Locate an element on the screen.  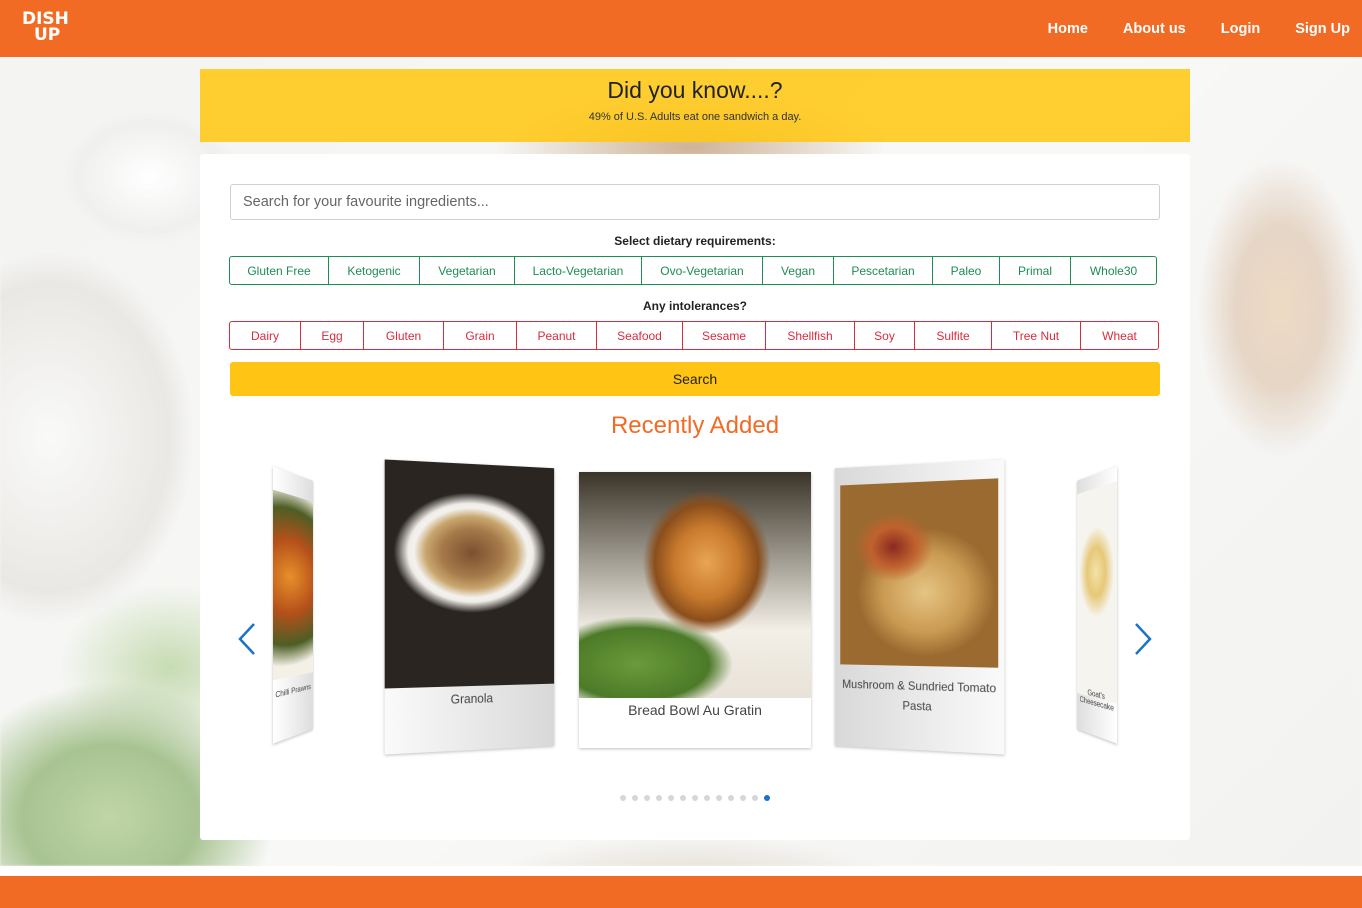
intolerance-chip-seafood: Seafood is located at coordinates (639, 335).